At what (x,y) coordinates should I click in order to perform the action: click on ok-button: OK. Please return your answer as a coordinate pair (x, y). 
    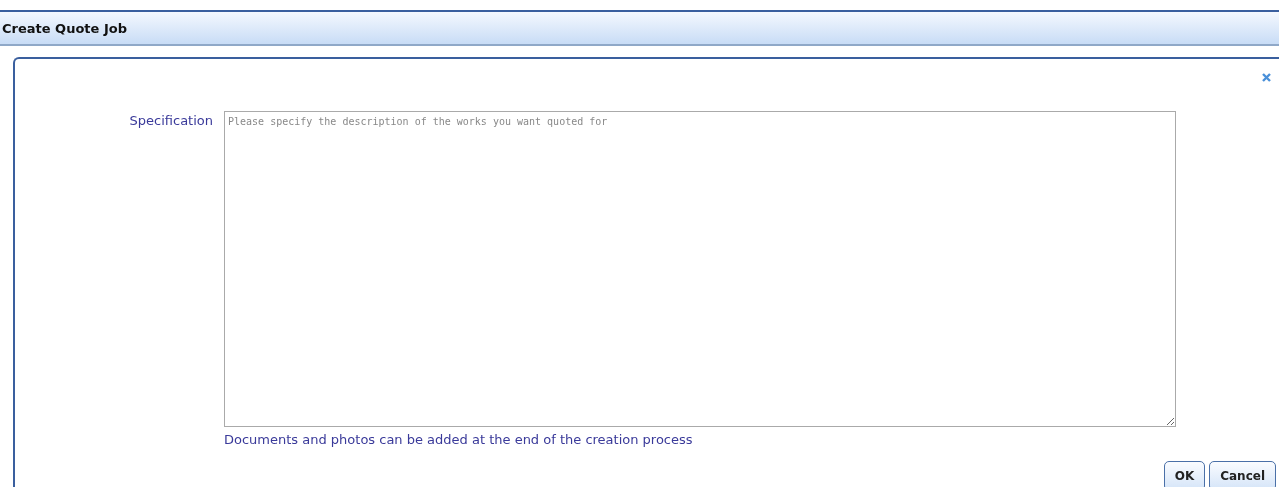
    Looking at the image, I should click on (1184, 474).